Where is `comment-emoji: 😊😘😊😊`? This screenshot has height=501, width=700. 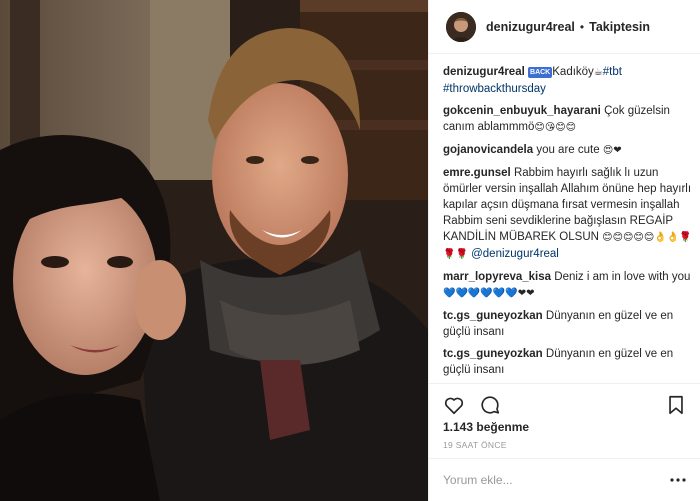 comment-emoji: 😊😘😊😊 is located at coordinates (555, 127).